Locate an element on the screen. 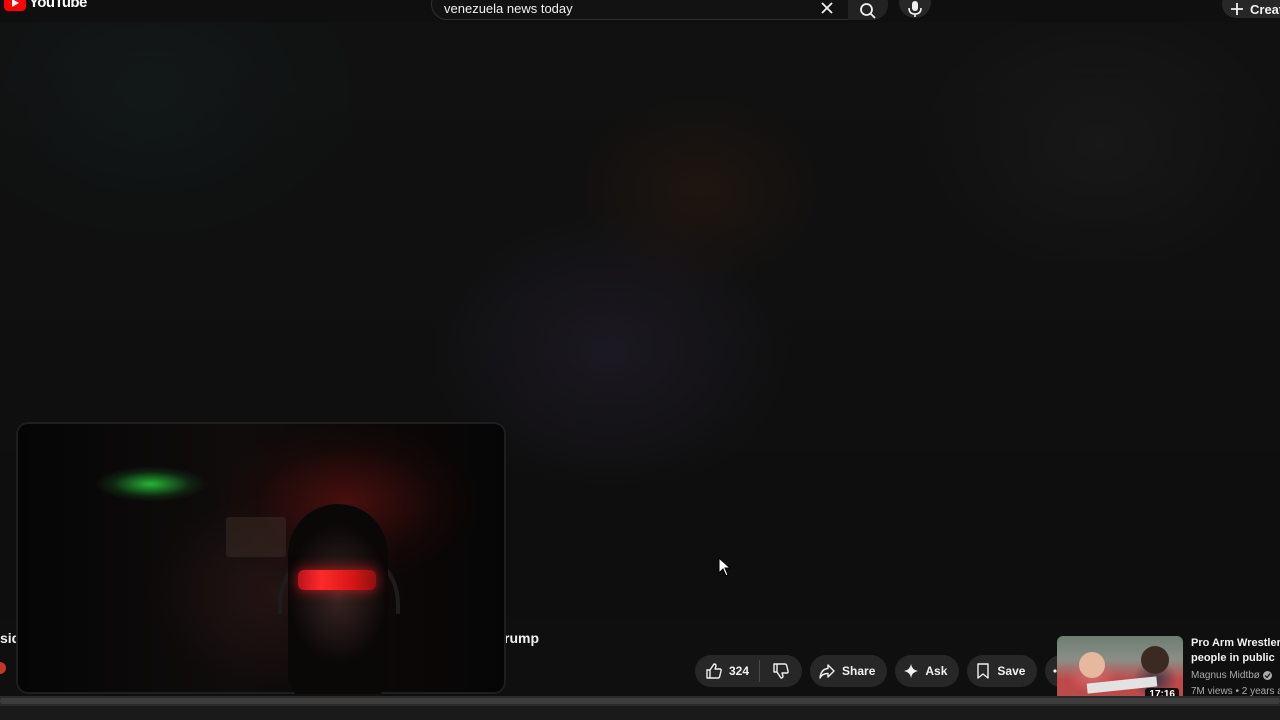 Image resolution: width=1280 pixels, height=720 pixels. youtube-logo-icon is located at coordinates (15, 5).